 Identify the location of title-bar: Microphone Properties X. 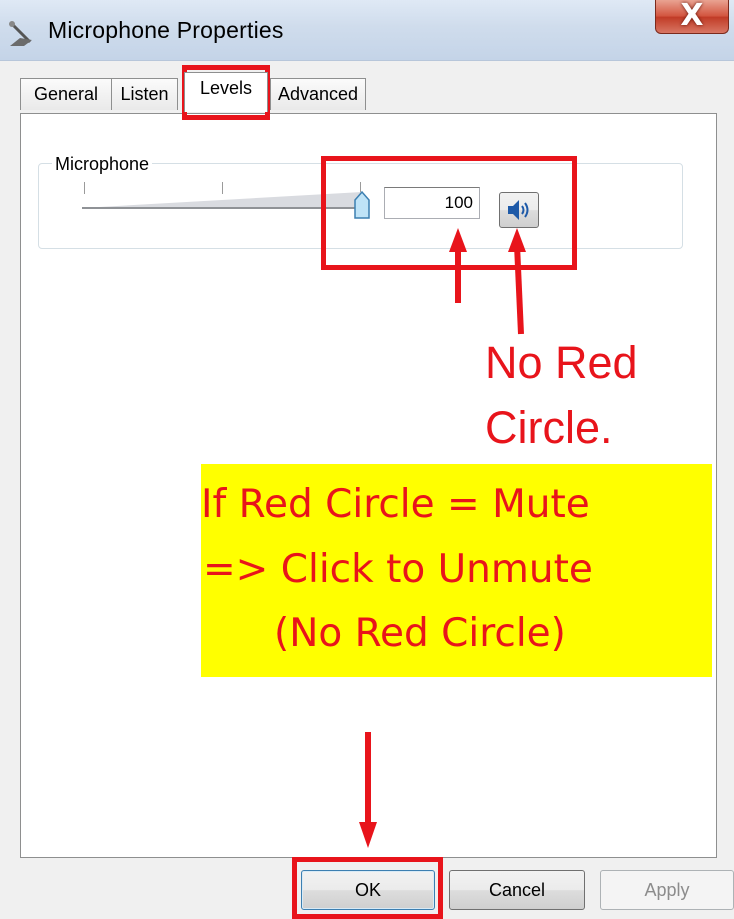
(367, 30).